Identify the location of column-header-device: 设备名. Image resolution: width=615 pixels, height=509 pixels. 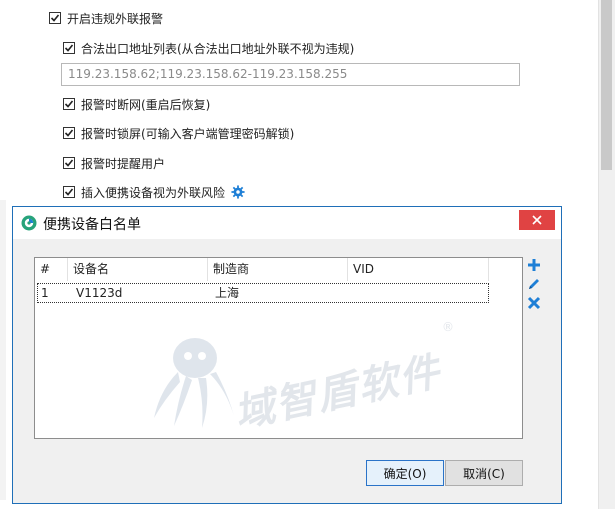
(138, 269).